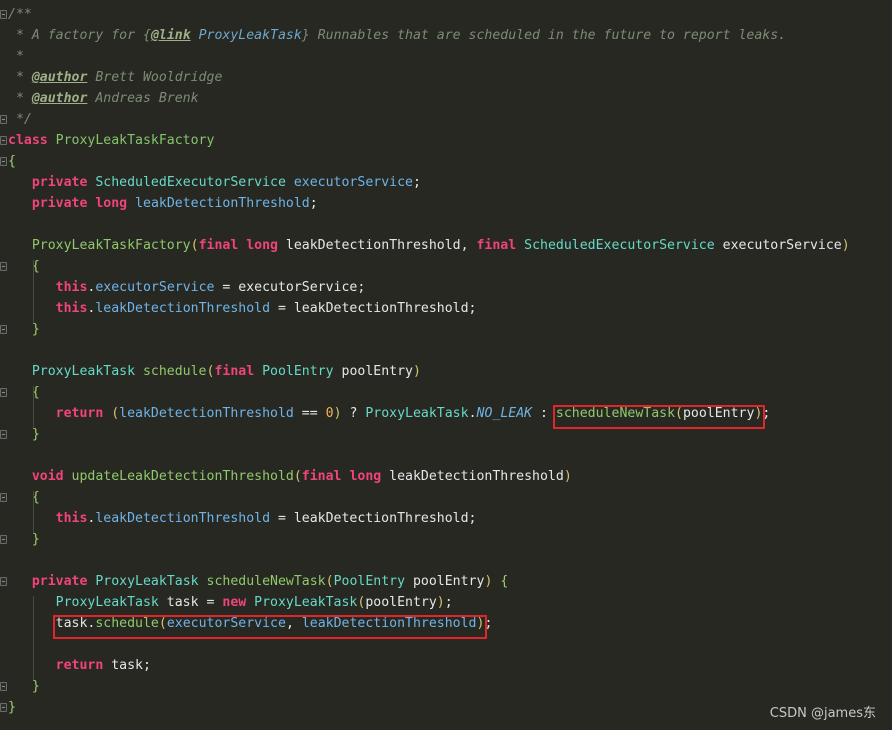  Describe the element at coordinates (293, 623) in the screenshot. I see `code-token: ,` at that location.